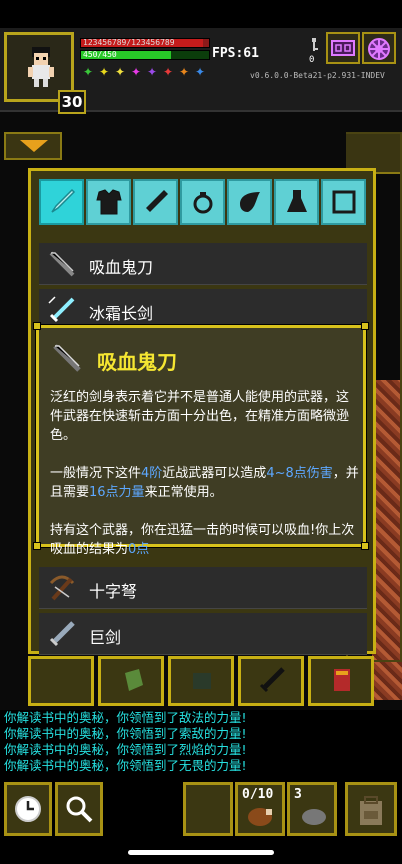 The height and width of the screenshot is (864, 402). I want to click on purple-star-icon: ✦, so click(152, 72).